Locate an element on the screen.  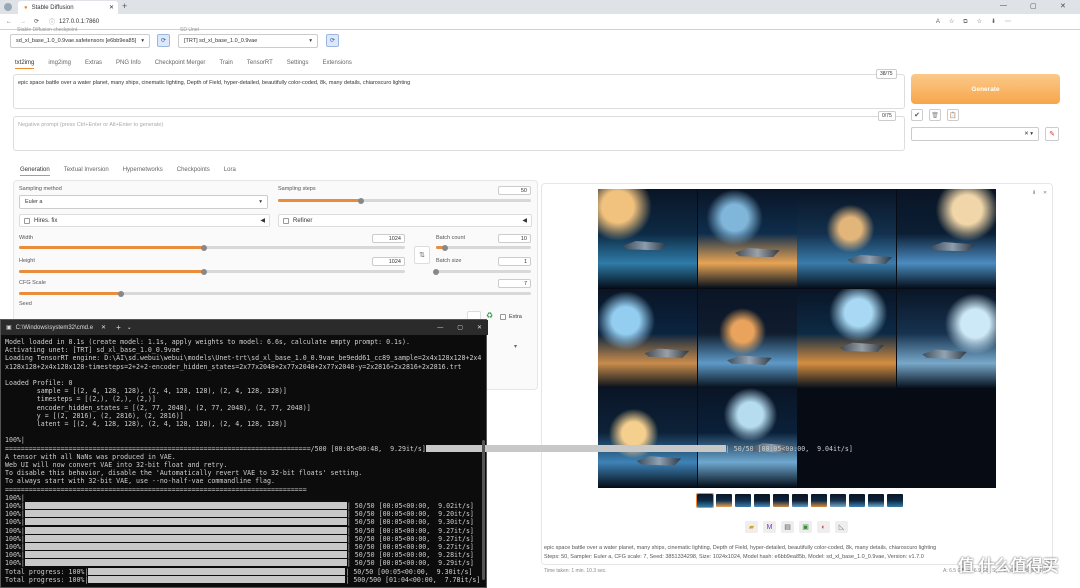
batch-size-knob is located at coordinates (436, 271).